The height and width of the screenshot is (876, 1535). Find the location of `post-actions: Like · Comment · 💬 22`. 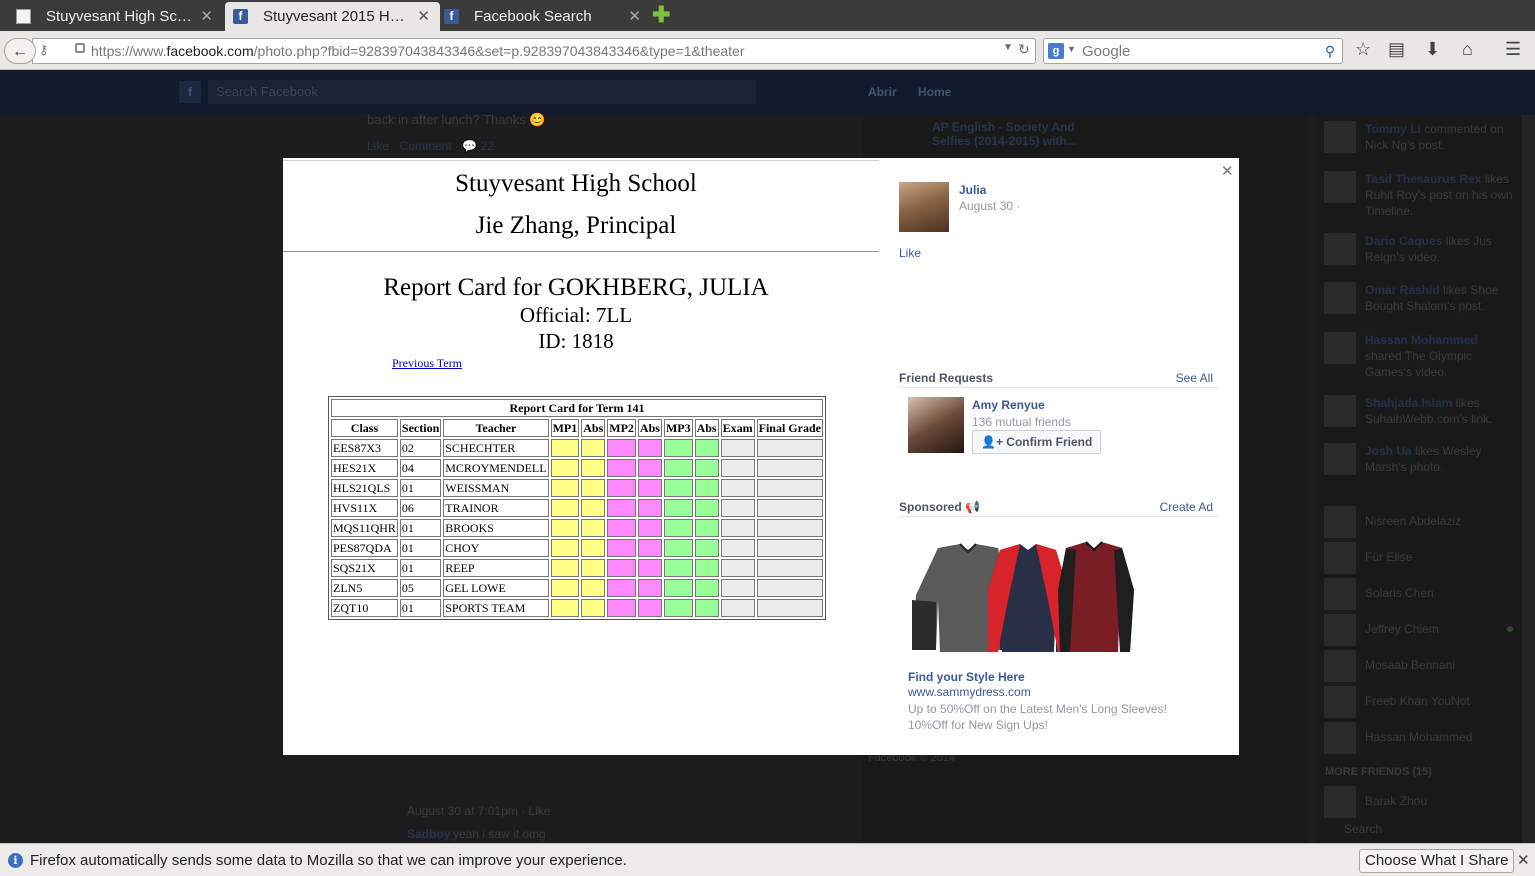

post-actions: Like · Comment · 💬 22 is located at coordinates (430, 146).